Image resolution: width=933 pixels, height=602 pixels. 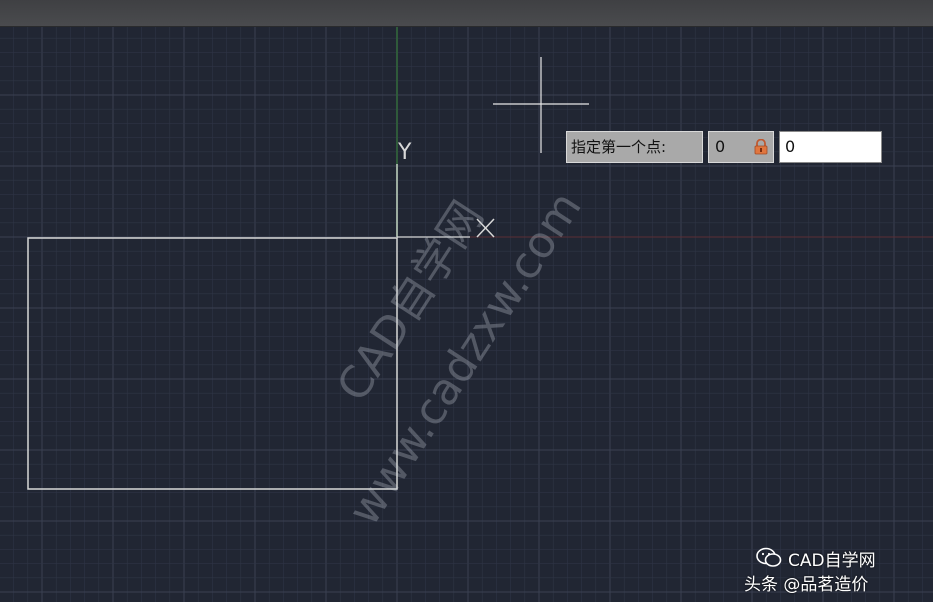 What do you see at coordinates (741, 147) in the screenshot?
I see `x-coordinate-field: 0` at bounding box center [741, 147].